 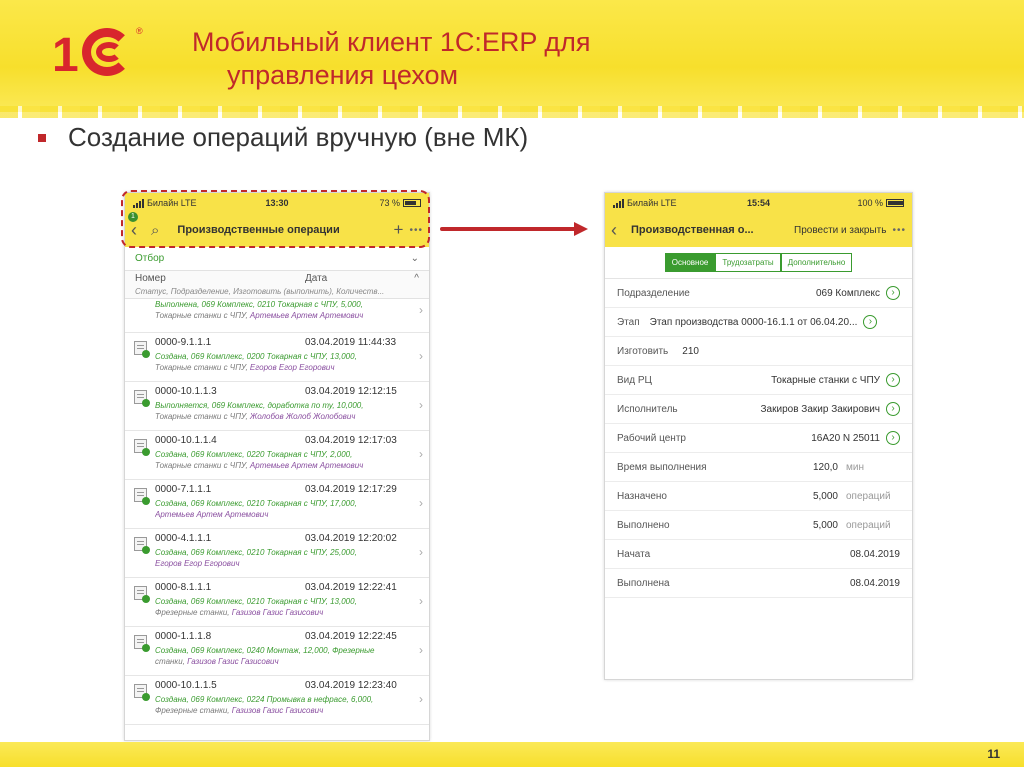 I want to click on battery-label: 100 %, so click(x=870, y=203).